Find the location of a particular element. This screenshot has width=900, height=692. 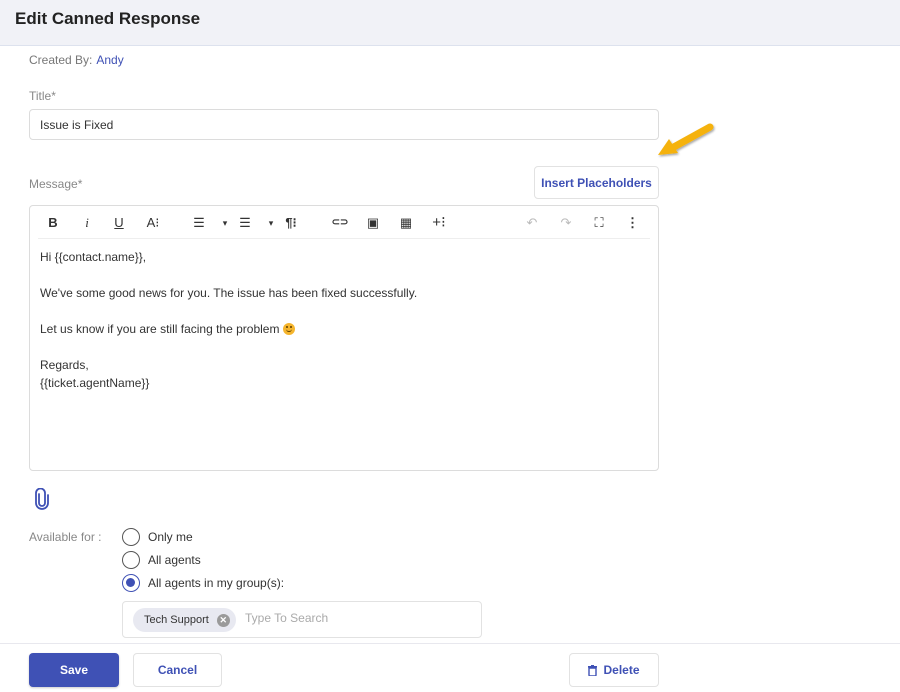

radio-label: All agents in my group(s): is located at coordinates (216, 583).